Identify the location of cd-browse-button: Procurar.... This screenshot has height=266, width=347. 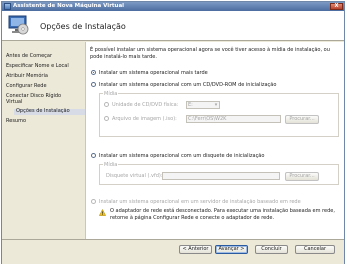
(302, 119).